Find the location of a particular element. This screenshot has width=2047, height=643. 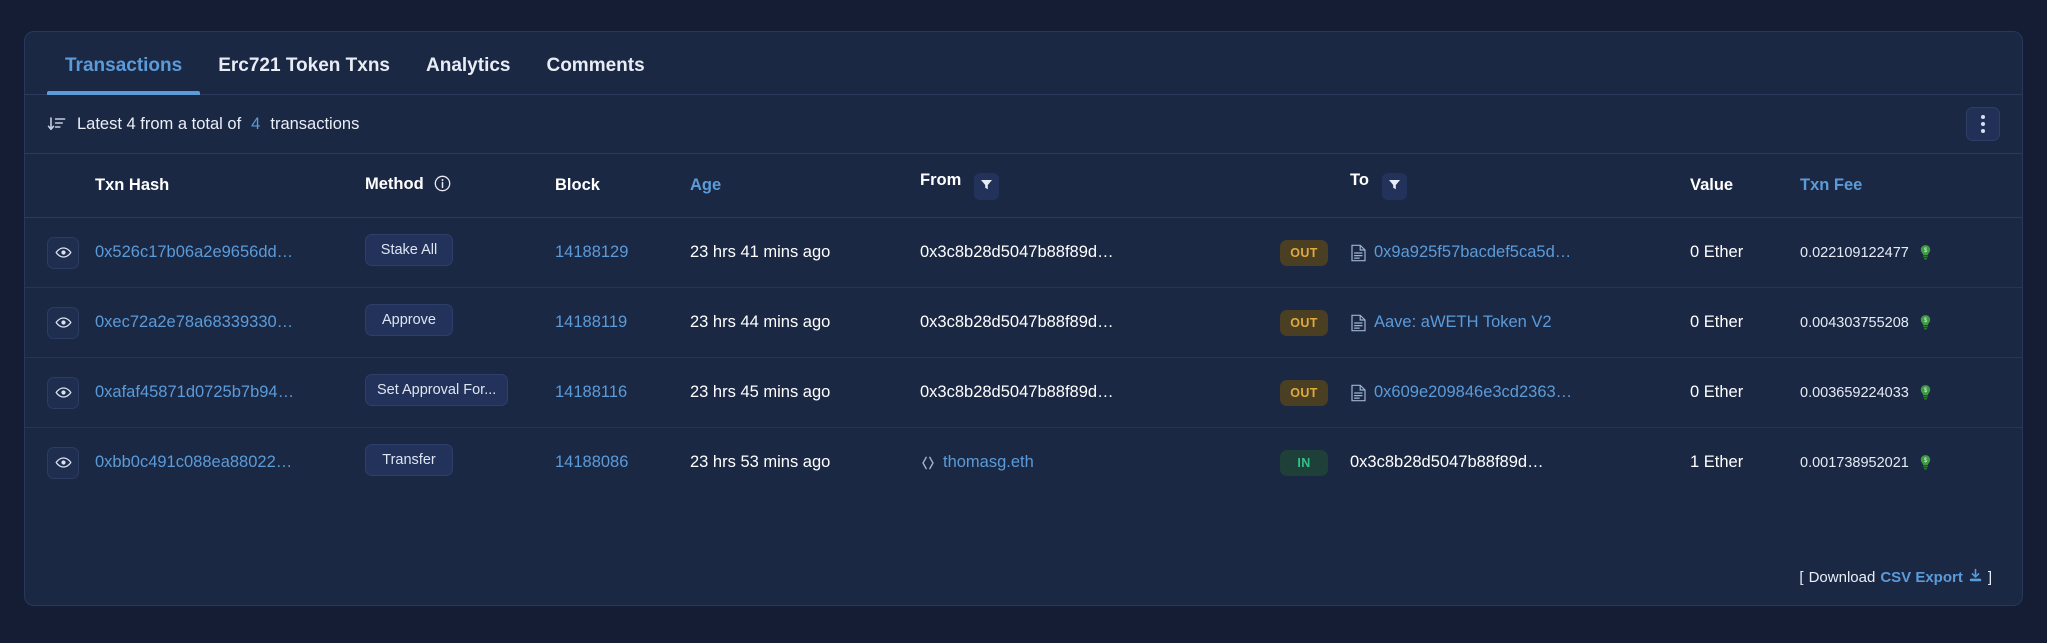

txn-fee-value: 0.022109122477 is located at coordinates (1854, 252).